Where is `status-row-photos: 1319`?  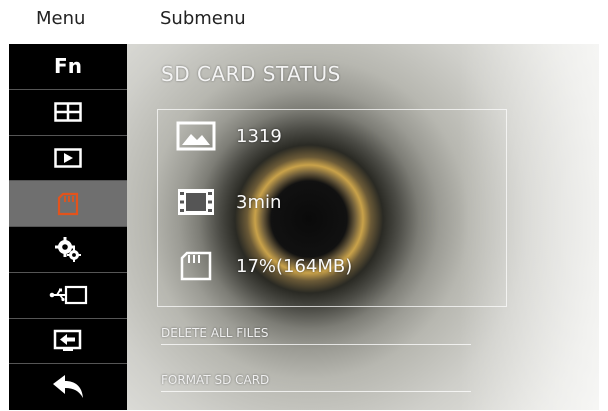
status-row-photos: 1319 is located at coordinates (229, 136).